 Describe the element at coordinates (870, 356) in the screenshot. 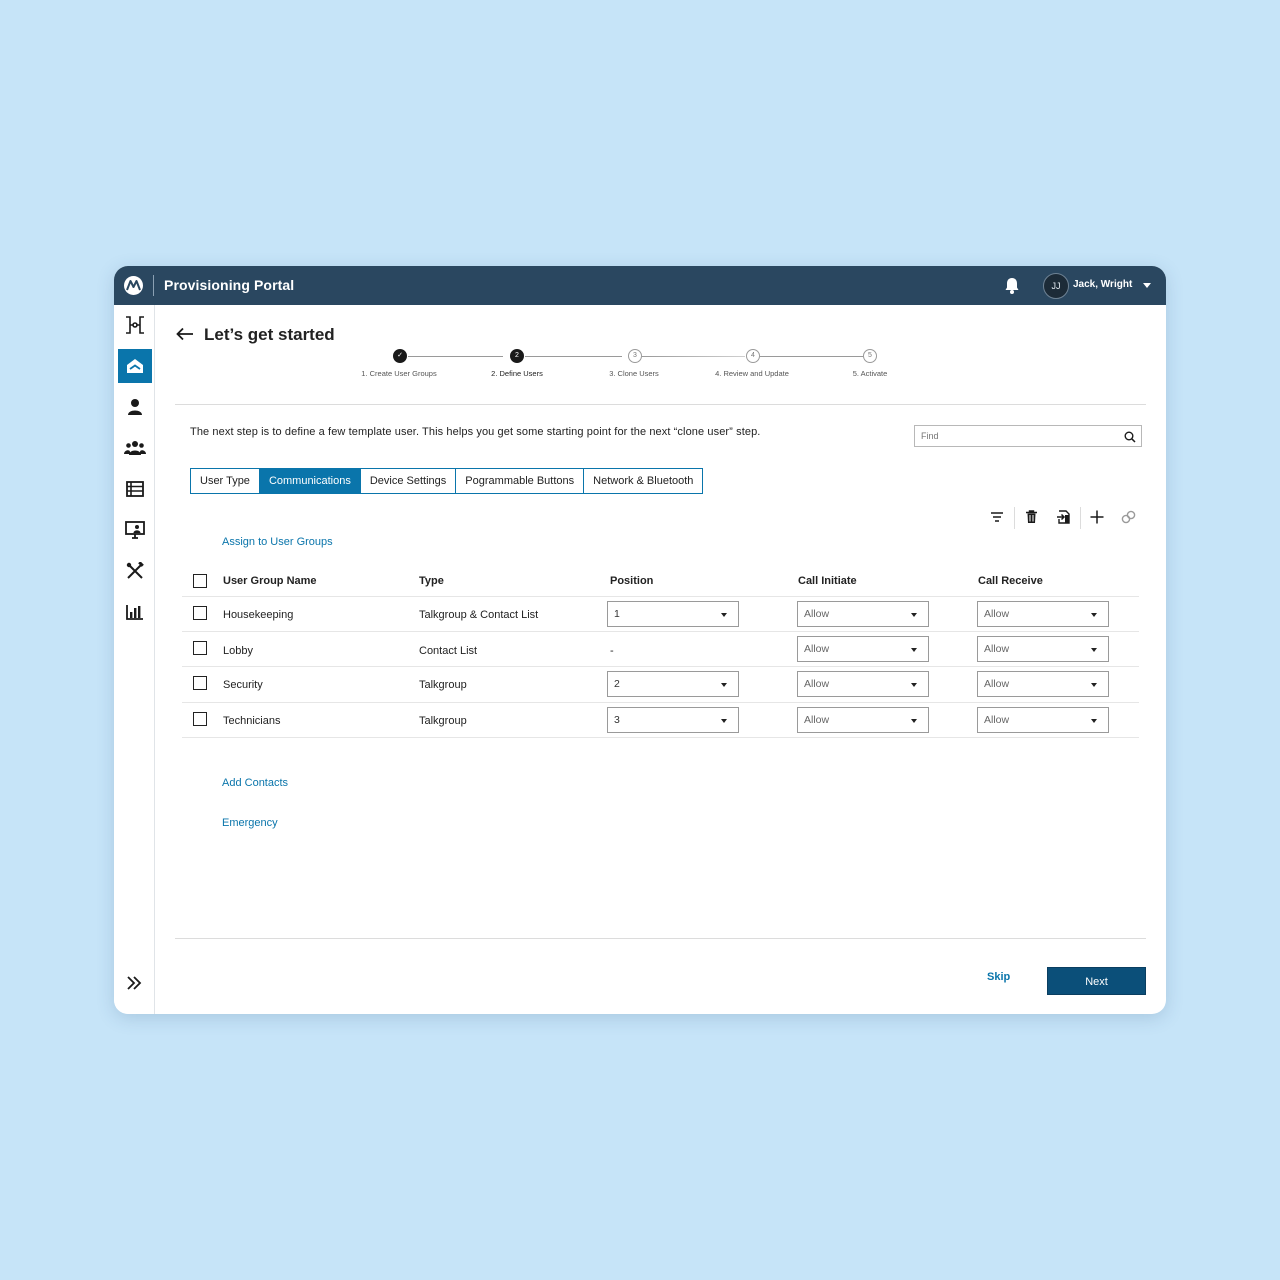

I see `step-5-circle: 5` at that location.